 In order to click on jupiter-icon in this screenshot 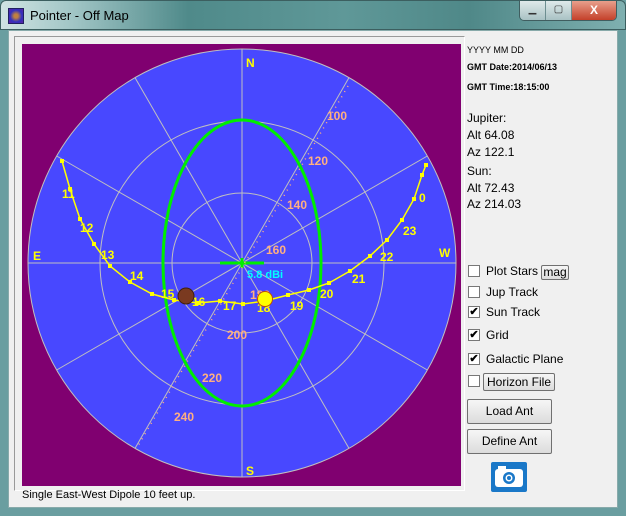, I will do `click(186, 296)`.